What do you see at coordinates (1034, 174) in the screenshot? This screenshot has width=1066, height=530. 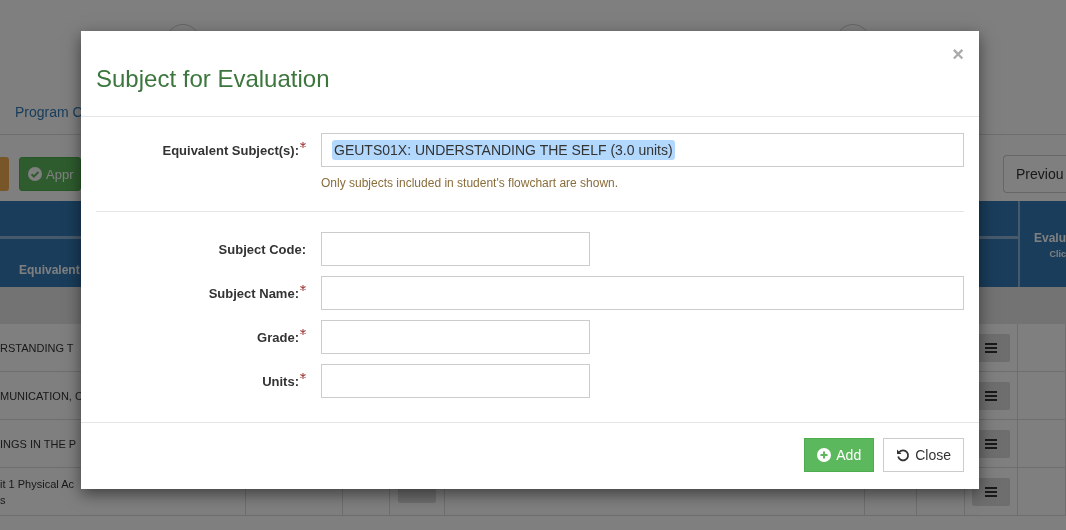 I see `previous-button: Previou` at bounding box center [1034, 174].